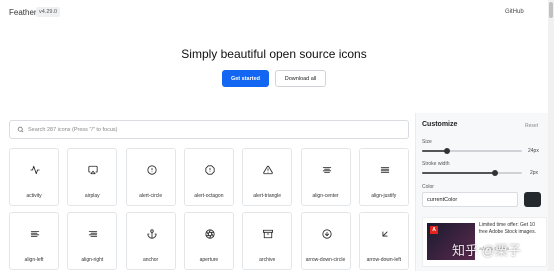 This screenshot has height=271, width=554. Describe the element at coordinates (532, 199) in the screenshot. I see `color-swatch` at that location.